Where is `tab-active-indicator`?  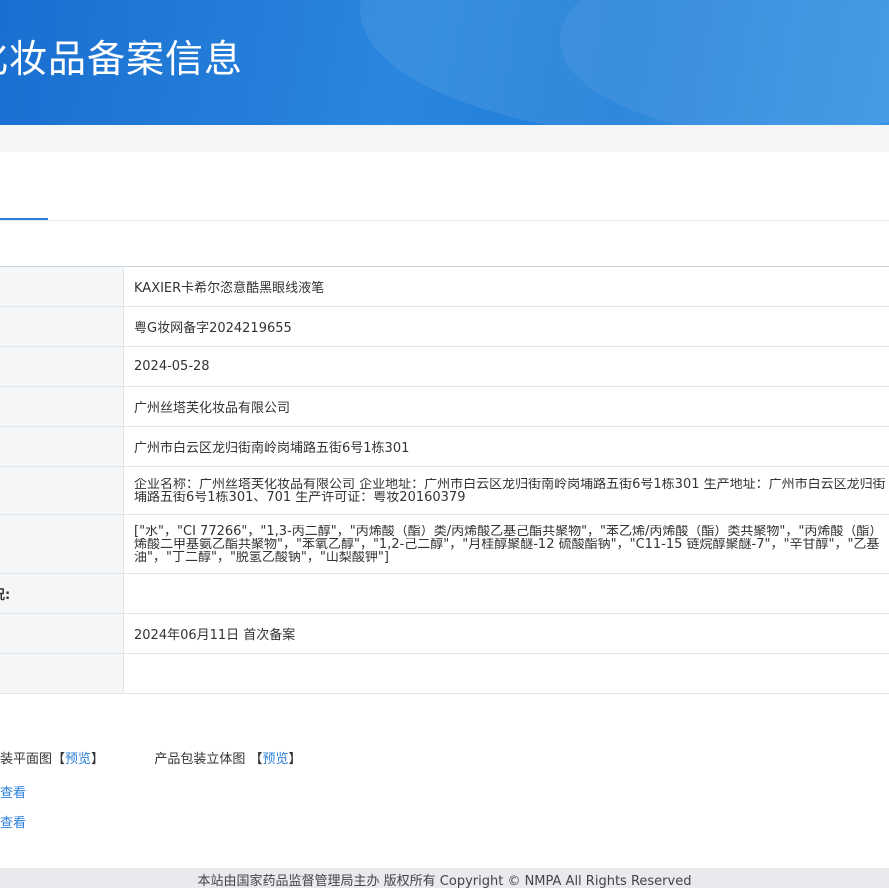 tab-active-indicator is located at coordinates (24, 219).